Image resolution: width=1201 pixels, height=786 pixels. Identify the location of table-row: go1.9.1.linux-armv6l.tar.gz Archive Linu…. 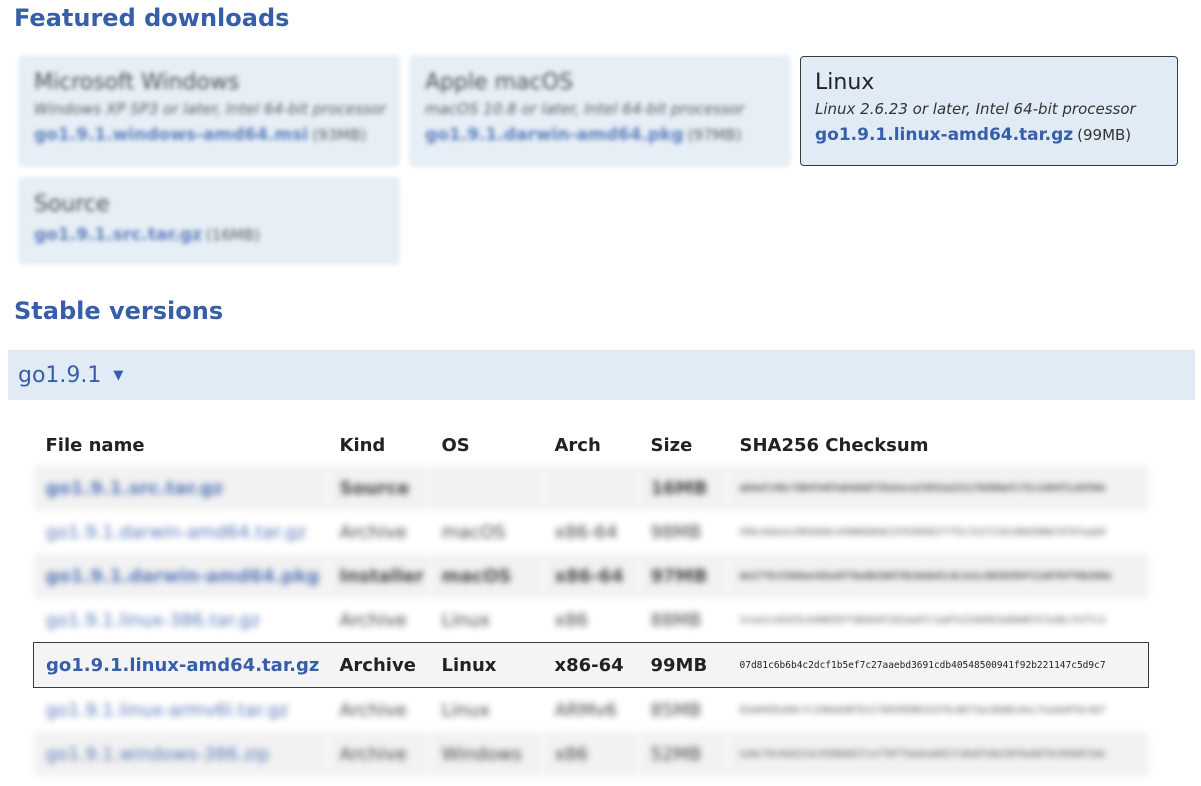
(591, 710).